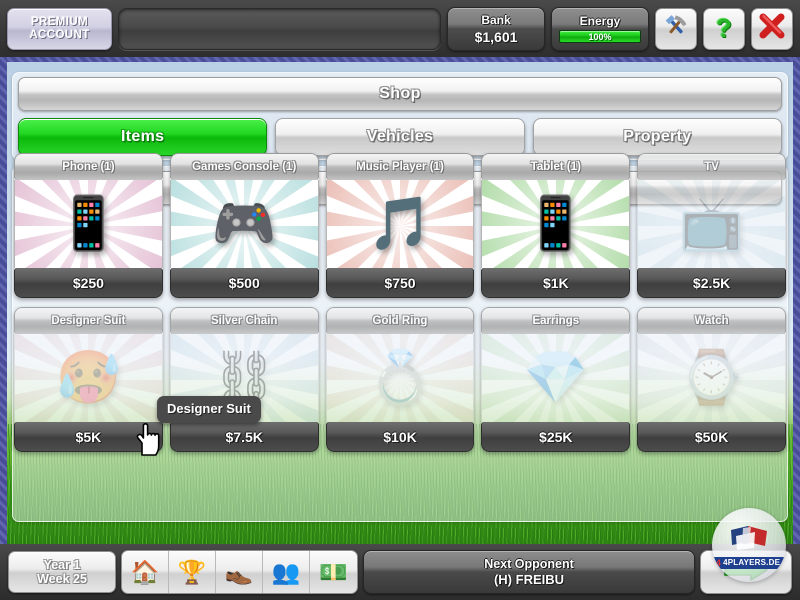 The width and height of the screenshot is (800, 600). I want to click on close-button, so click(772, 28).